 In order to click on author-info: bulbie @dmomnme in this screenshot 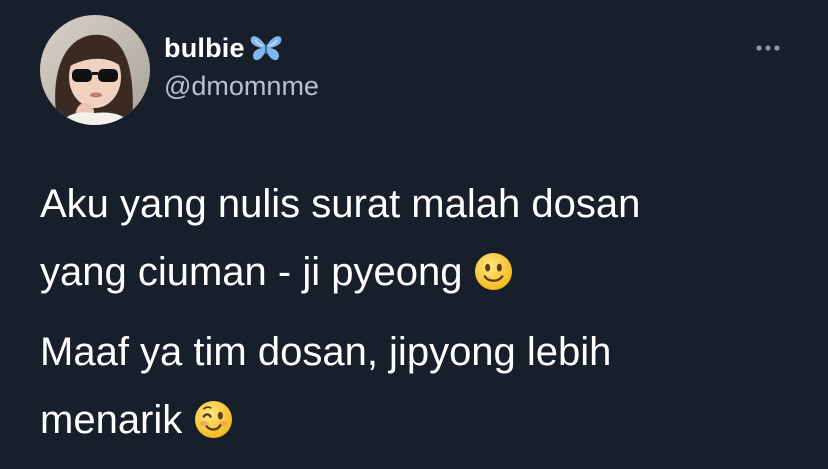, I will do `click(241, 66)`.